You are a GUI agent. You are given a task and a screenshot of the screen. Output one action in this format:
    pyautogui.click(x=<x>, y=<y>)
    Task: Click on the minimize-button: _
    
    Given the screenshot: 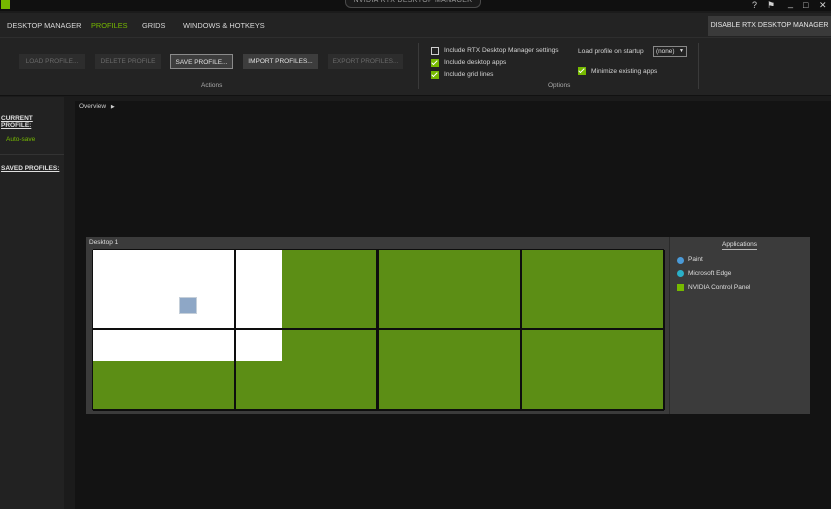 What is the action you would take?
    pyautogui.click(x=790, y=4)
    